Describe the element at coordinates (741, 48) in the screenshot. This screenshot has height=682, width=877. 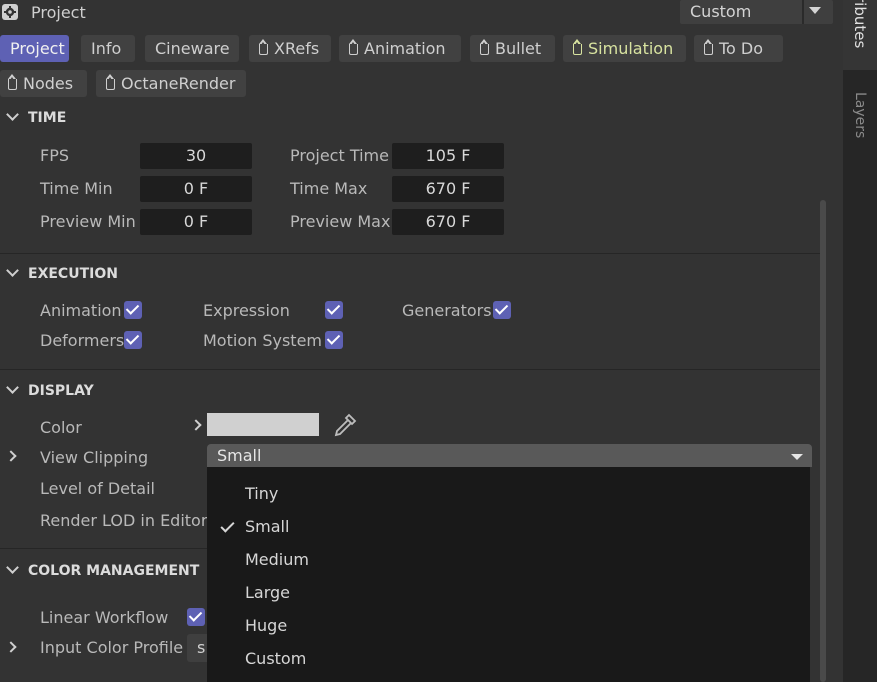
I see `tab-label: To Do` at that location.